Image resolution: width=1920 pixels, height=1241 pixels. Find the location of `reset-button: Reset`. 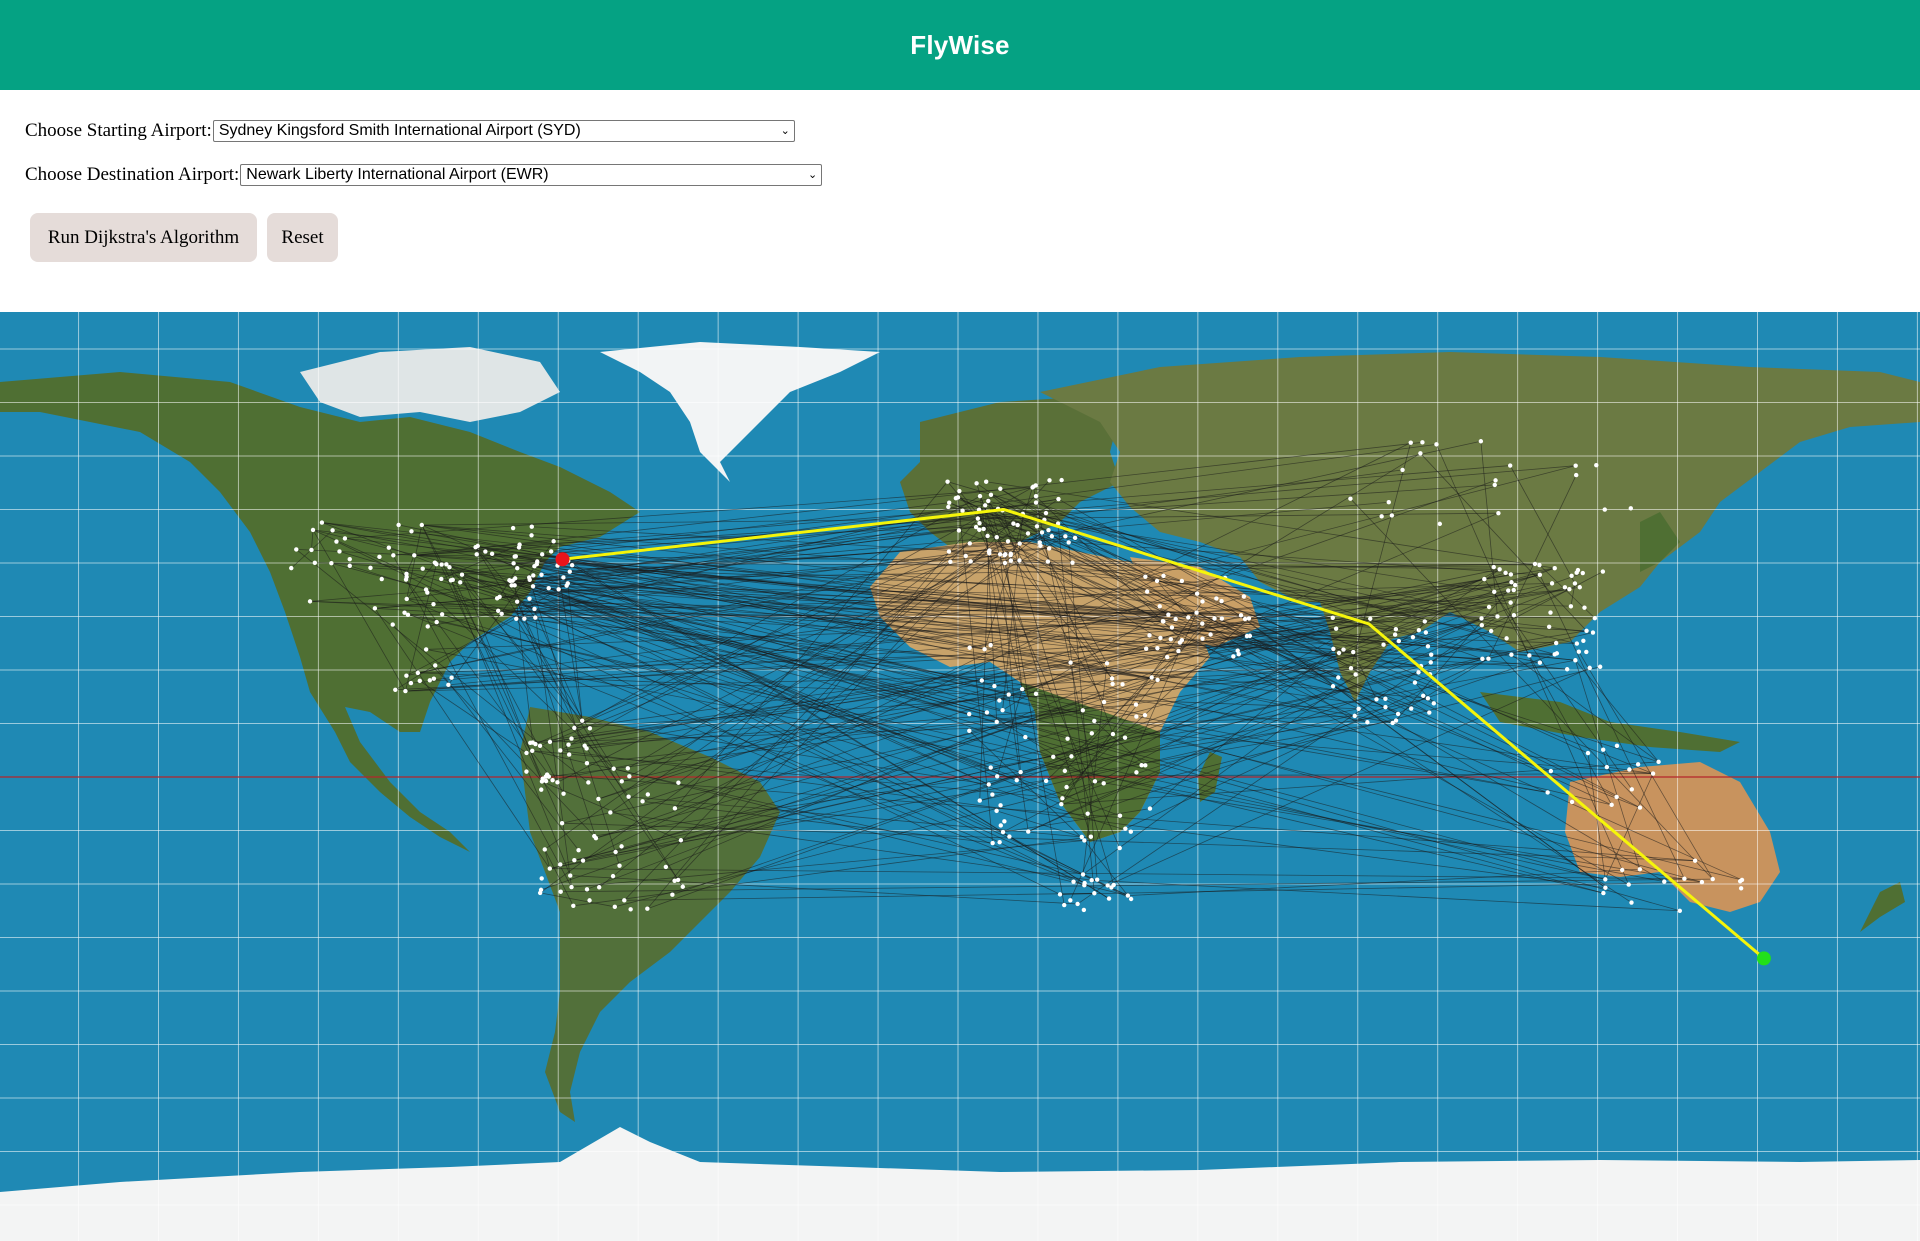

reset-button: Reset is located at coordinates (302, 237).